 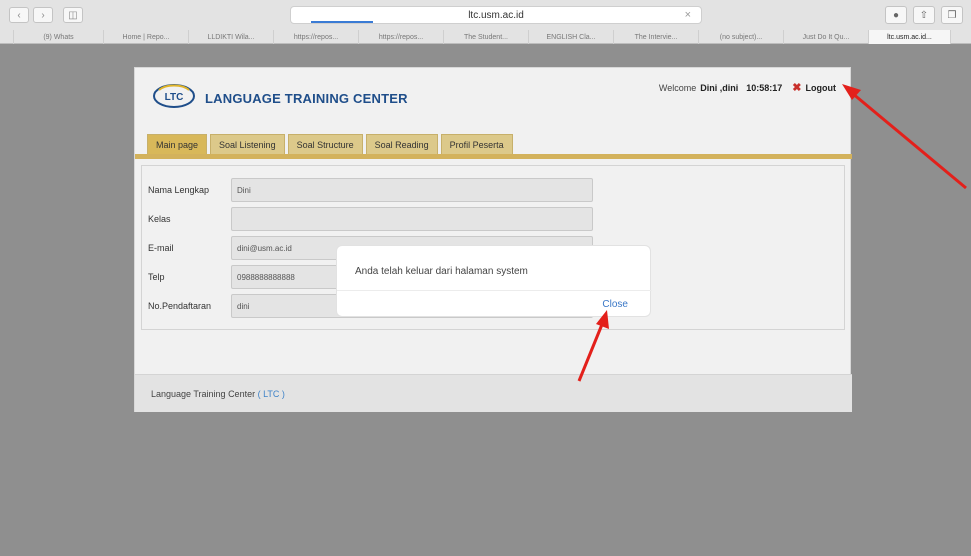 I want to click on footer-ltc-link: ( LTC ), so click(x=271, y=394).